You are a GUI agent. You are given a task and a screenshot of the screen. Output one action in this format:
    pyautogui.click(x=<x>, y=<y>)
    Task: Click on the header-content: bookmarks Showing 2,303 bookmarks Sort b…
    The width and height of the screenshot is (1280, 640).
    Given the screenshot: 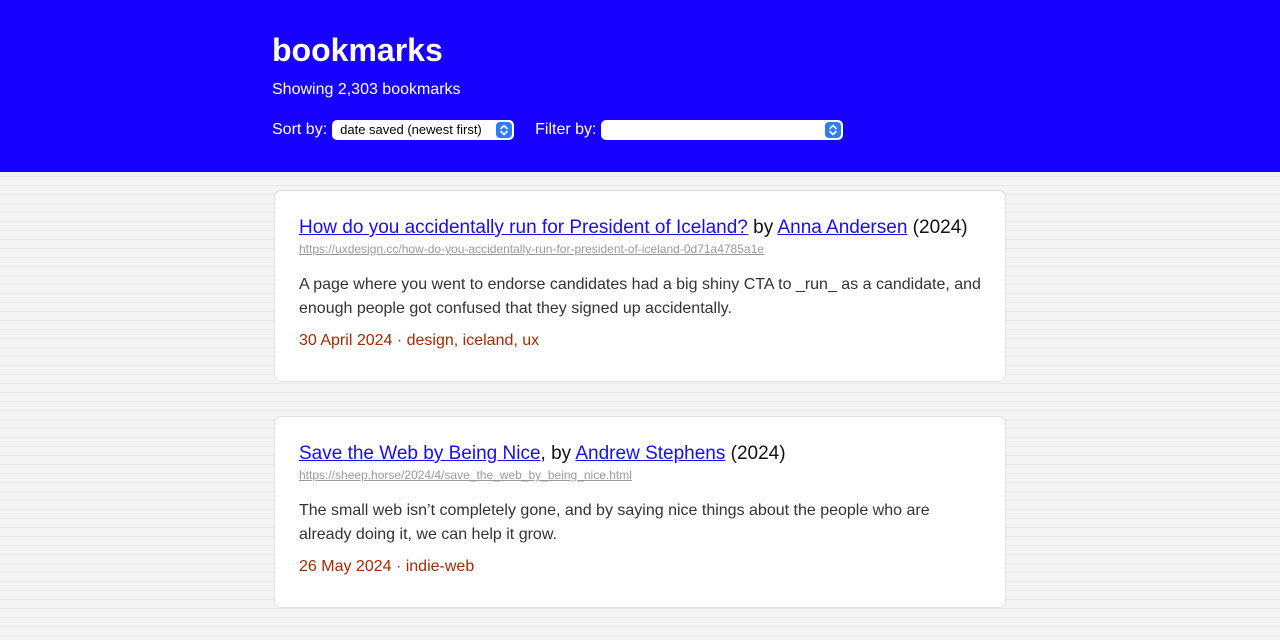 What is the action you would take?
    pyautogui.click(x=642, y=85)
    